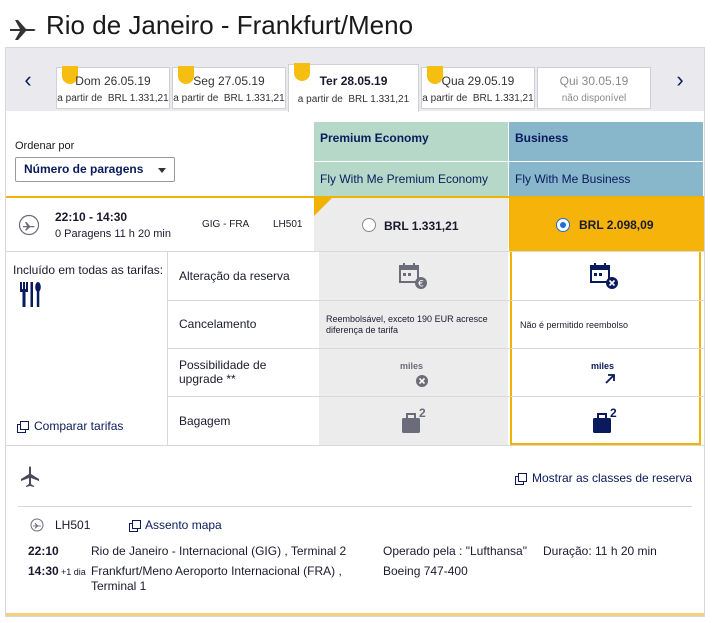 This screenshot has width=714, height=623. Describe the element at coordinates (84, 169) in the screenshot. I see `sort-select-value: Número de paragens` at that location.